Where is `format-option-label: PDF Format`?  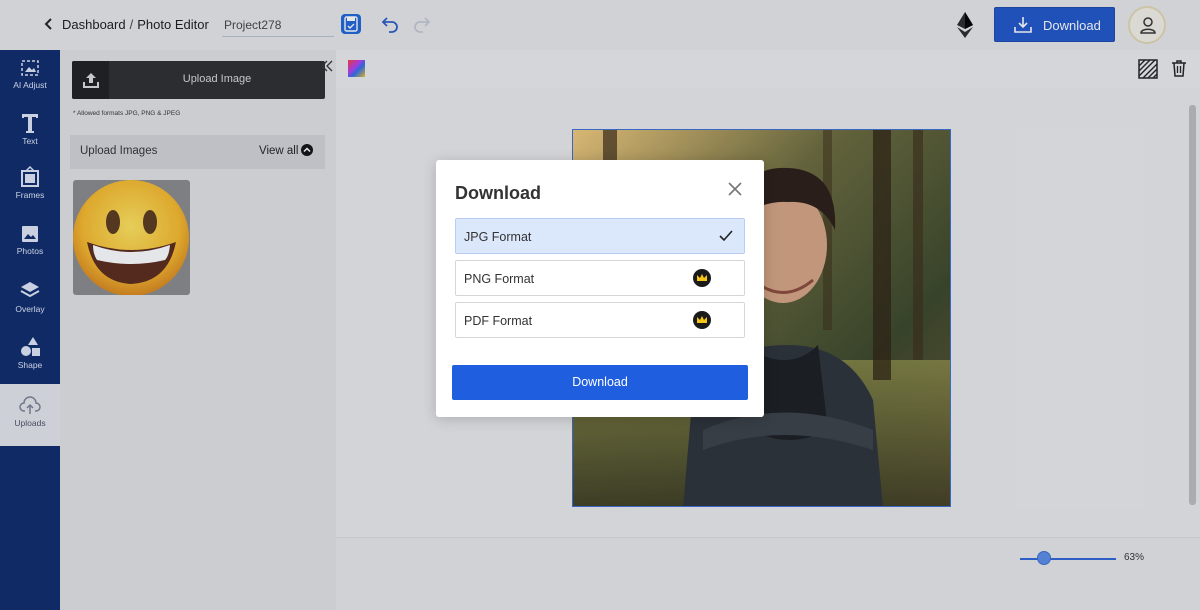 format-option-label: PDF Format is located at coordinates (498, 321).